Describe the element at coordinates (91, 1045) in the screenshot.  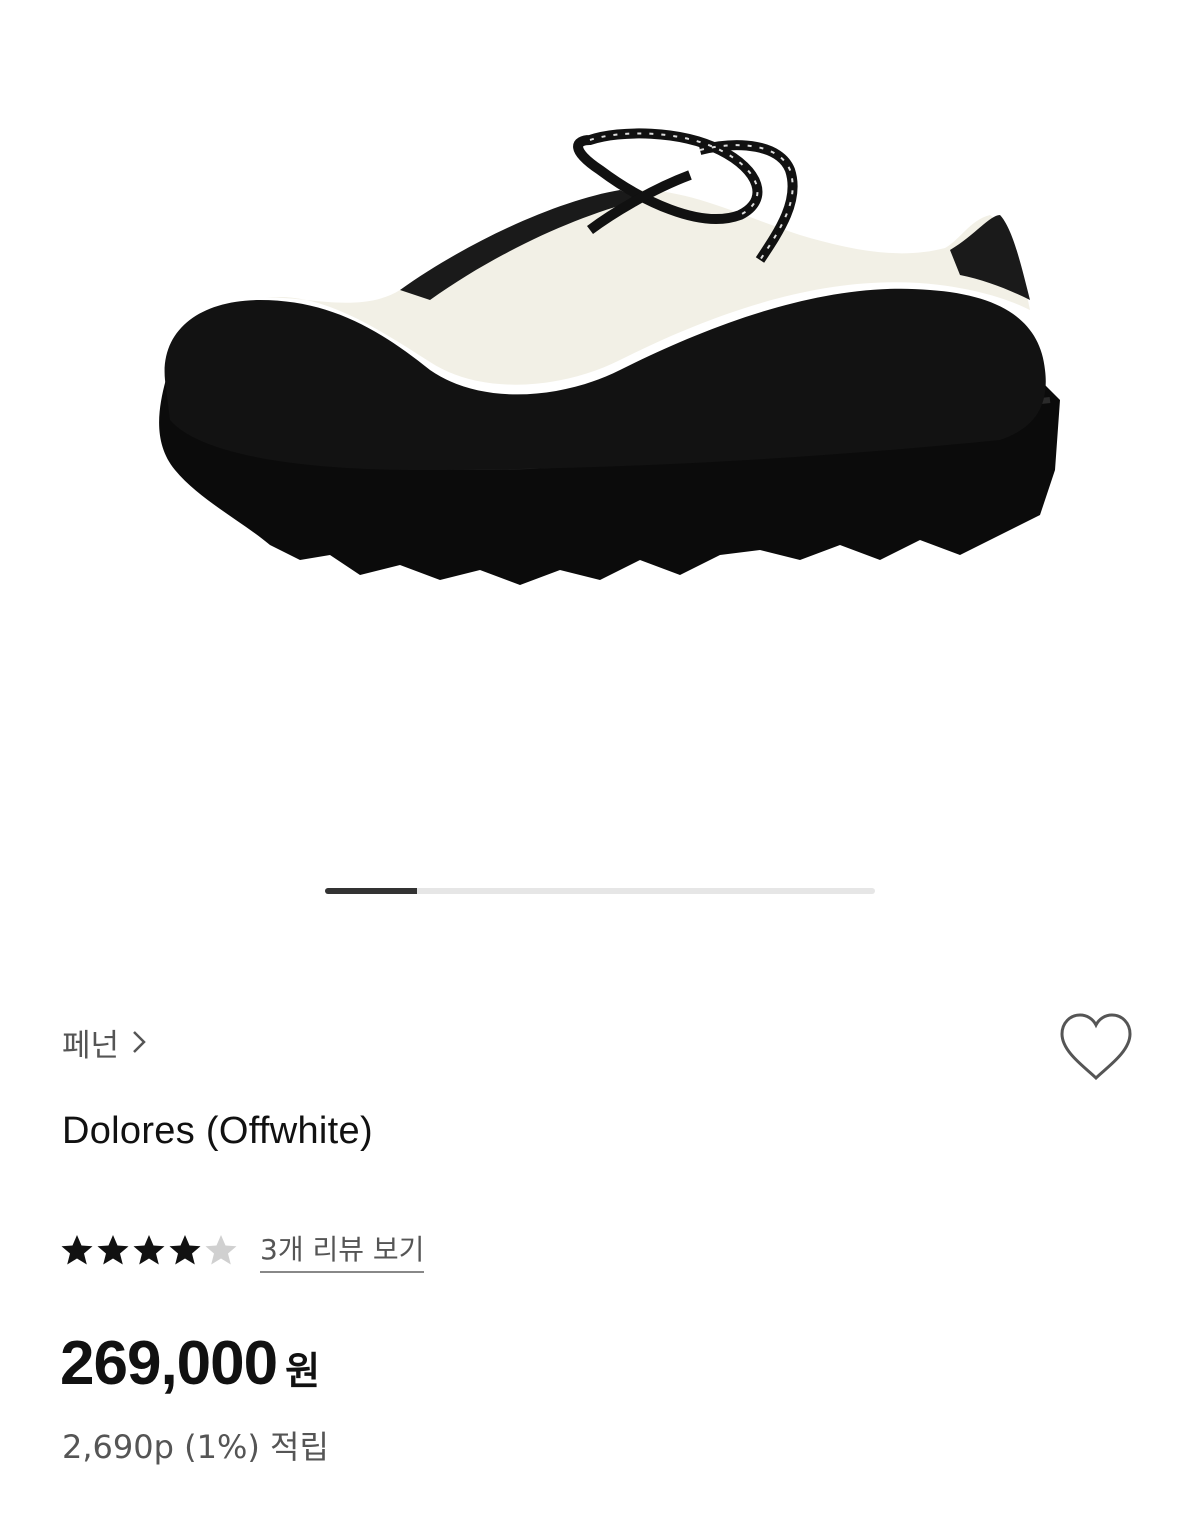
I see `brand-name: 페넌` at that location.